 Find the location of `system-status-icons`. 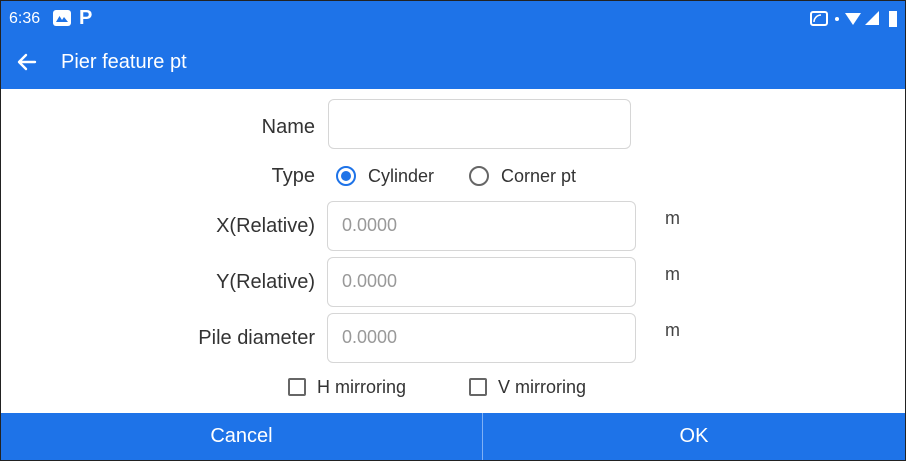

system-status-icons is located at coordinates (853, 19).